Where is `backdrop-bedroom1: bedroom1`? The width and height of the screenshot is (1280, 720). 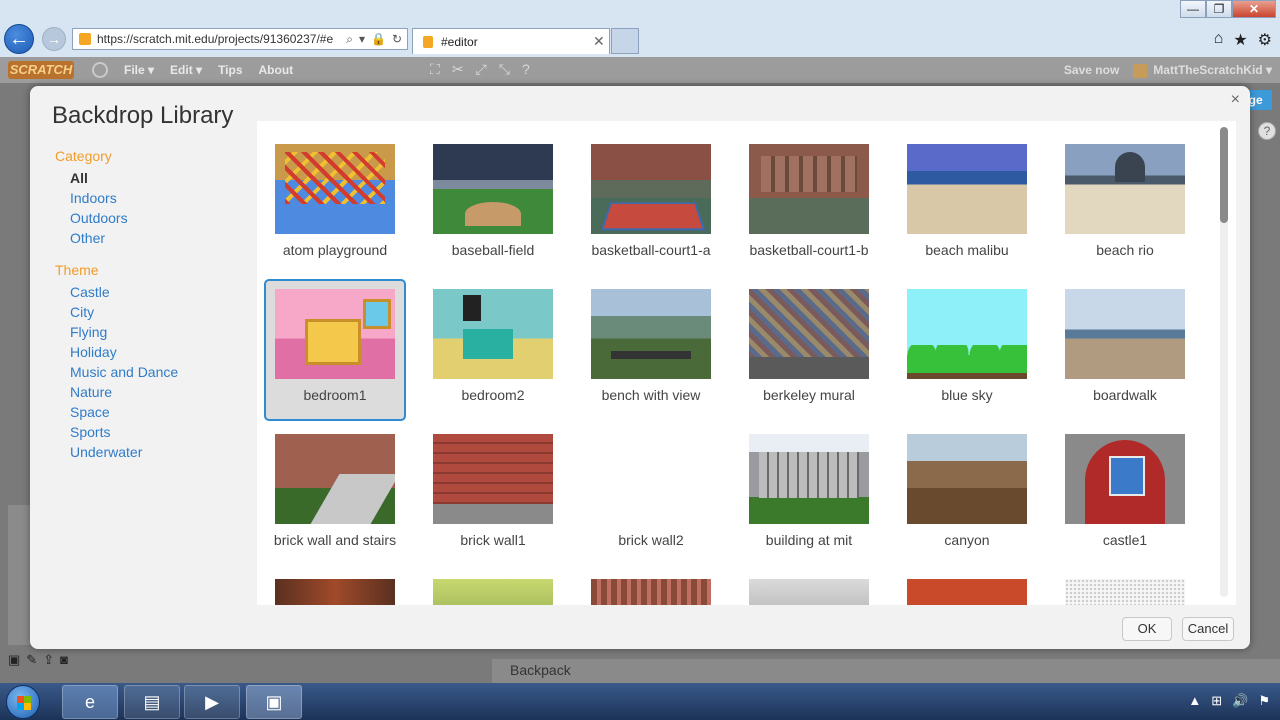 backdrop-bedroom1: bedroom1 is located at coordinates (335, 350).